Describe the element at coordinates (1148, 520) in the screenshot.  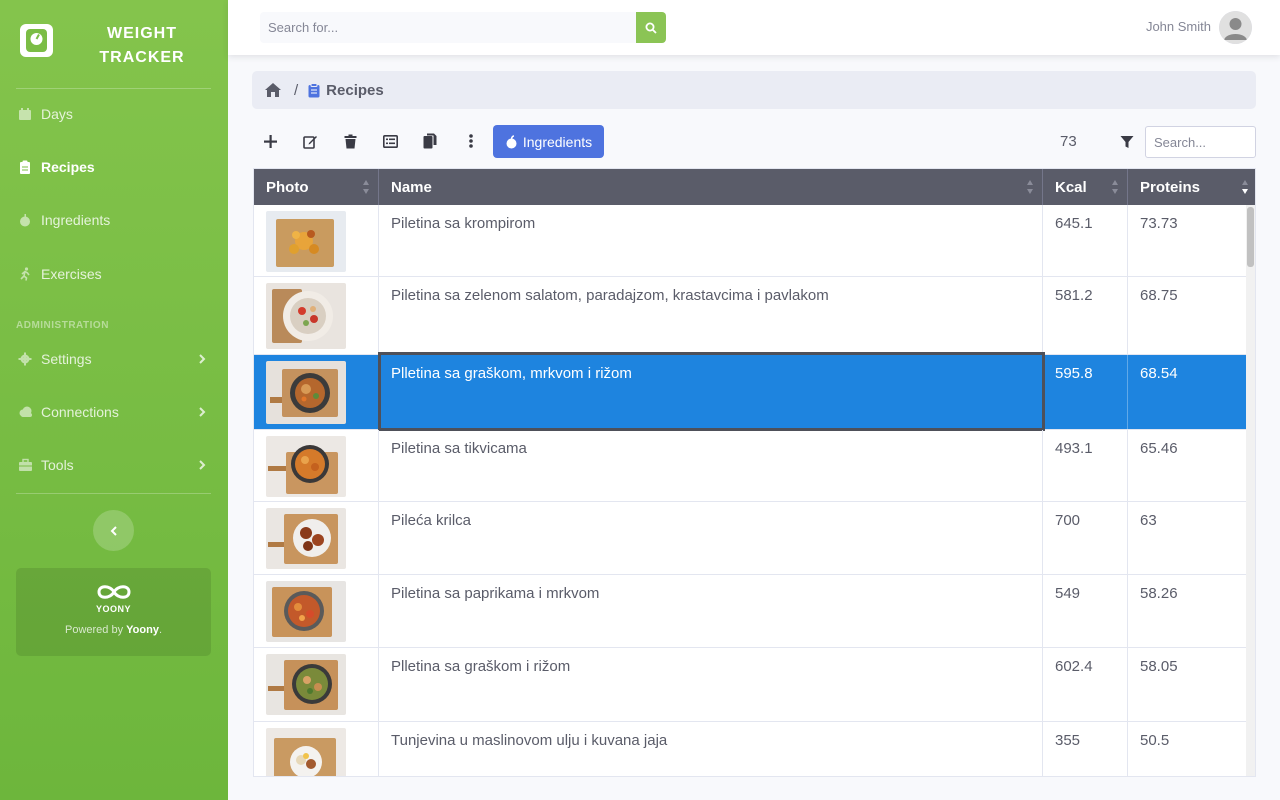
I see `proteins-cell: 63` at that location.